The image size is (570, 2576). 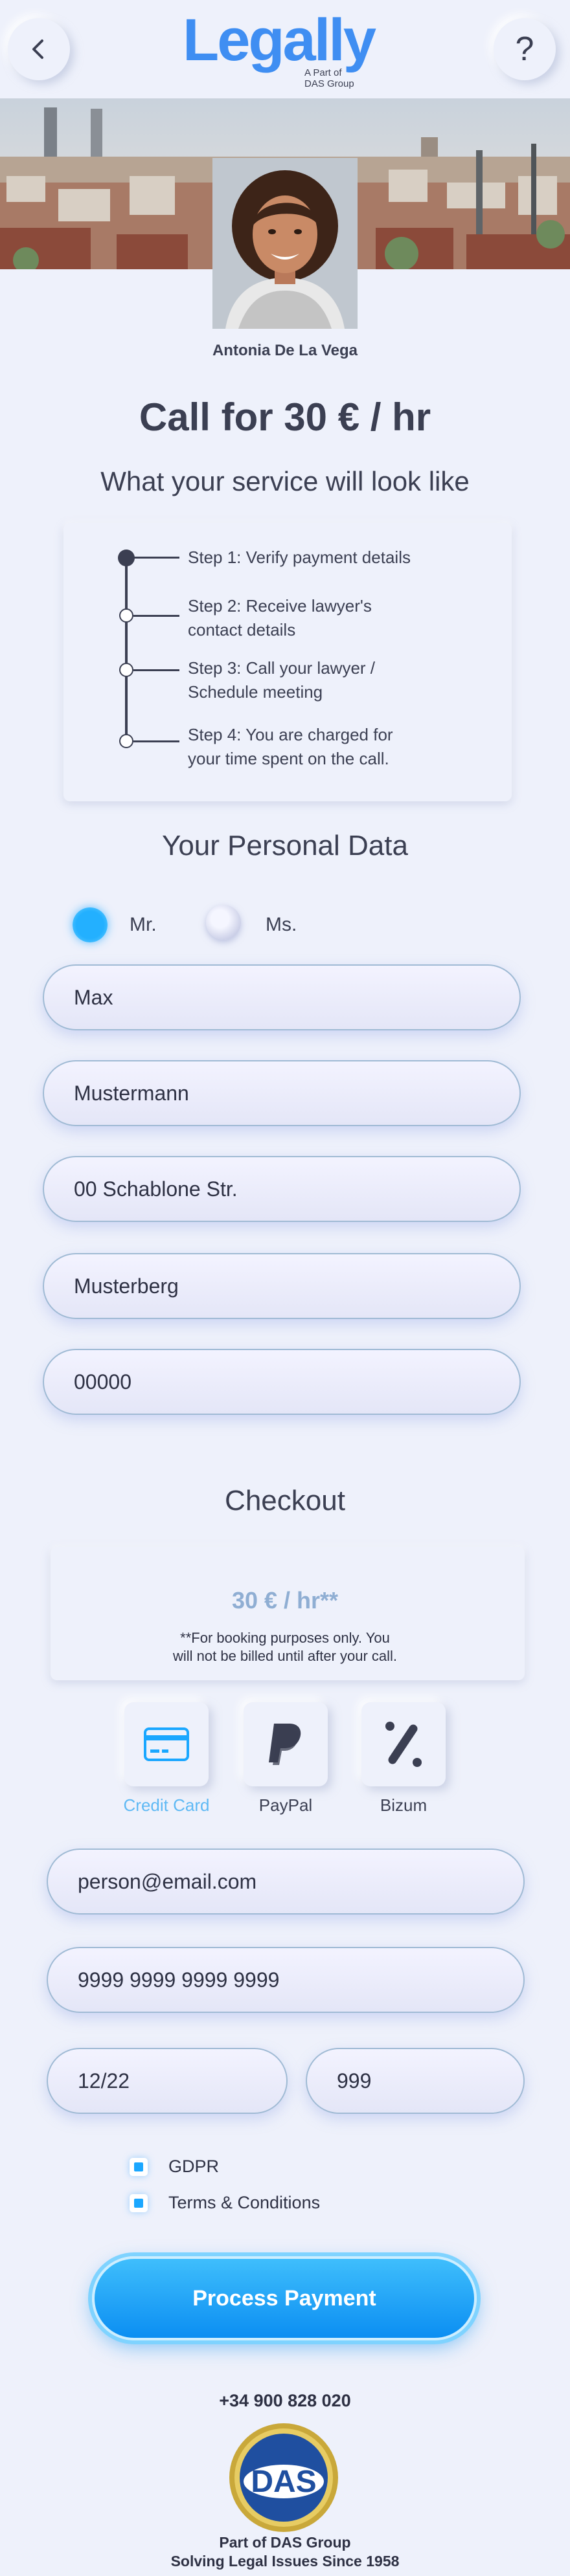 I want to click on steps-heading: What your service will look like, so click(x=285, y=481).